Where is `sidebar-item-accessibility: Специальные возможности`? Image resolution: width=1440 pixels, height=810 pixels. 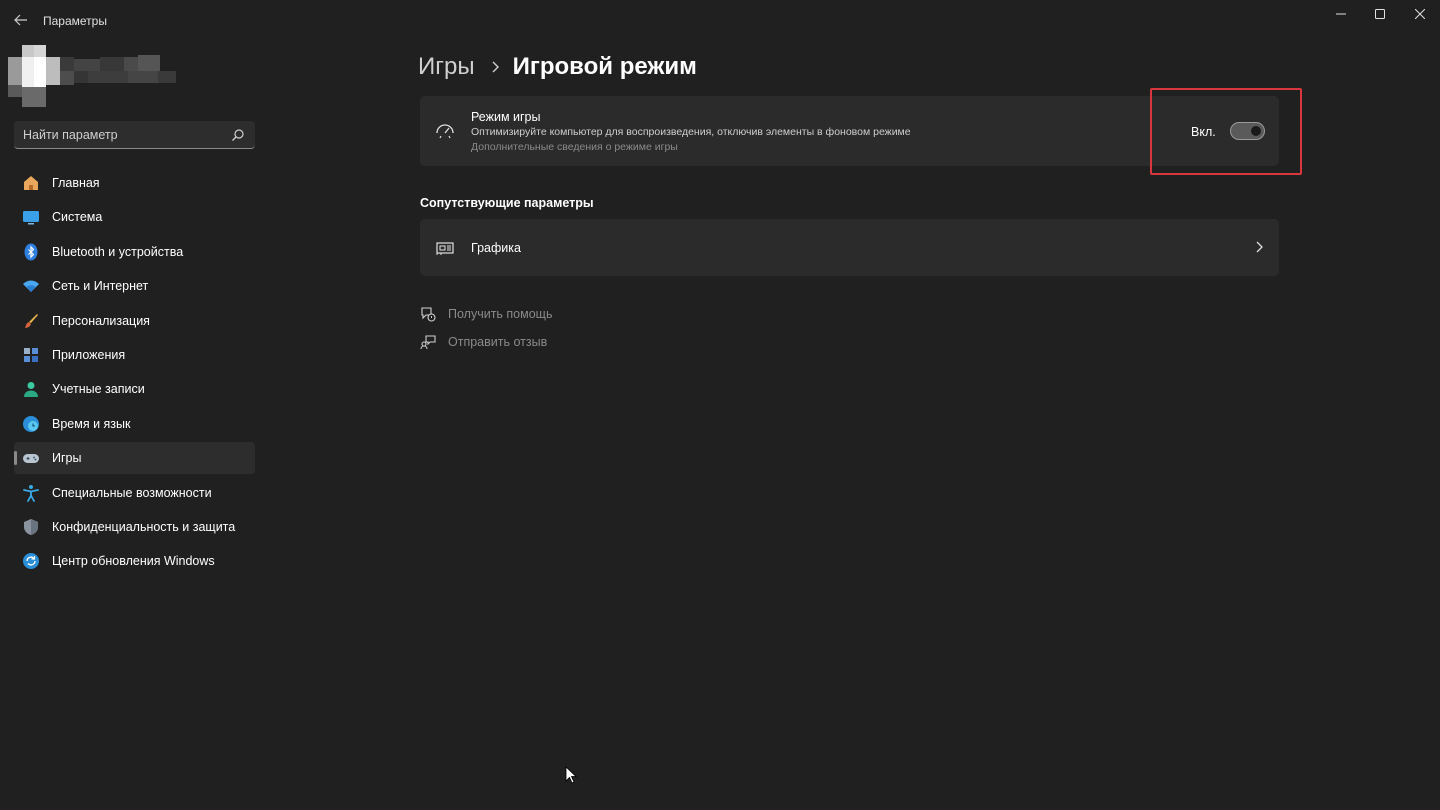 sidebar-item-accessibility: Специальные возможности is located at coordinates (134, 493).